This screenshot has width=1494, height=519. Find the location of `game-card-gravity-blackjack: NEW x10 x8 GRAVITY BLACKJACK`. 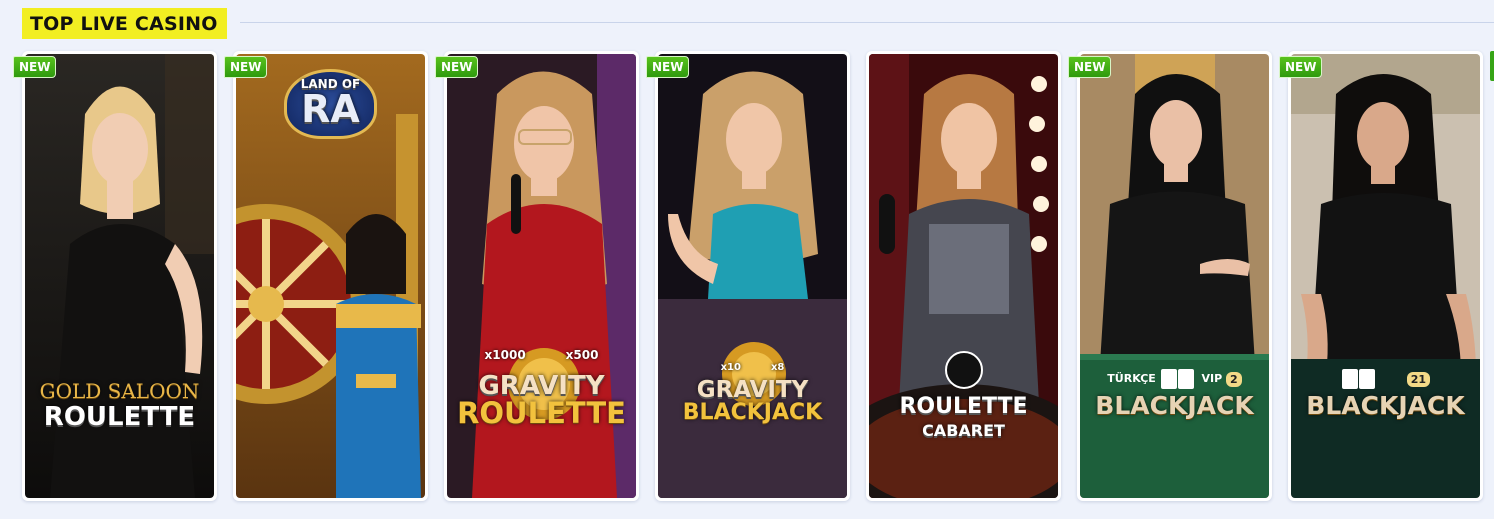

game-card-gravity-blackjack: NEW x10 x8 GRAVITY BLACKJACK is located at coordinates (748, 276).